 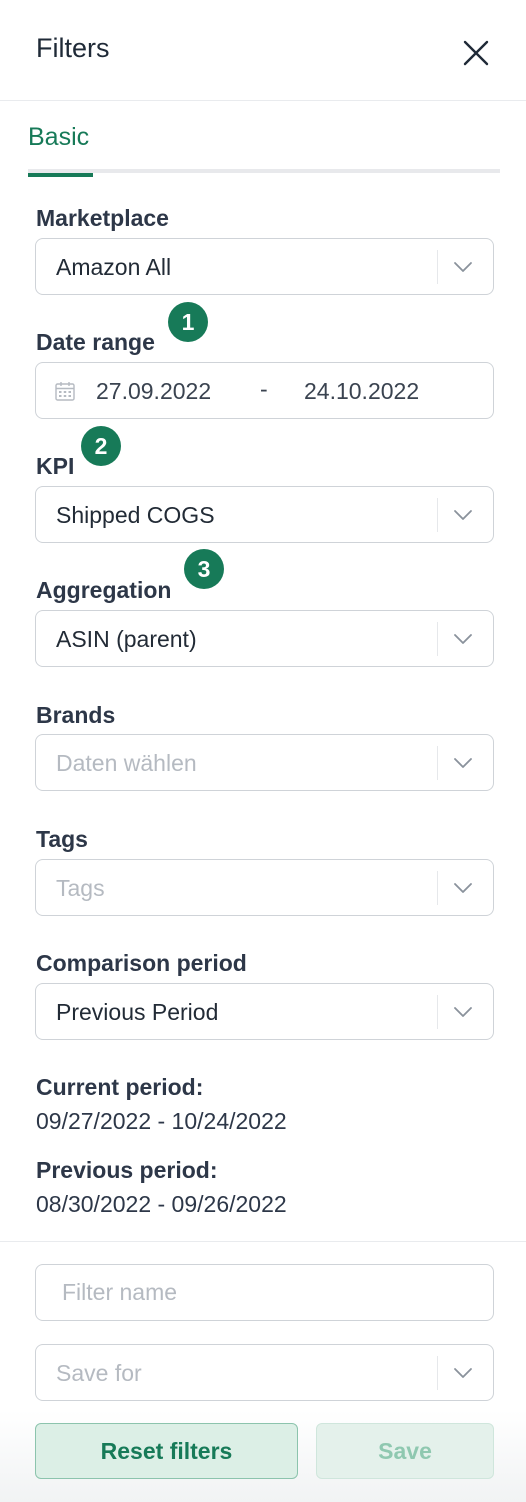 What do you see at coordinates (204, 569) in the screenshot?
I see `step-badge-3: 3` at bounding box center [204, 569].